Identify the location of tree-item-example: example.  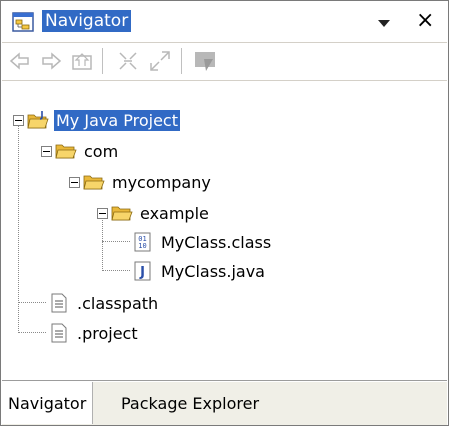
(161, 213).